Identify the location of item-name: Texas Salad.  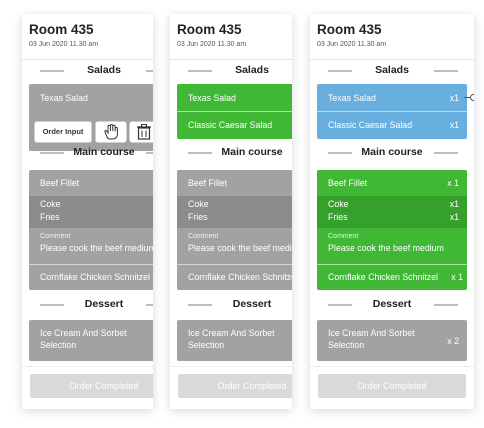
(64, 98).